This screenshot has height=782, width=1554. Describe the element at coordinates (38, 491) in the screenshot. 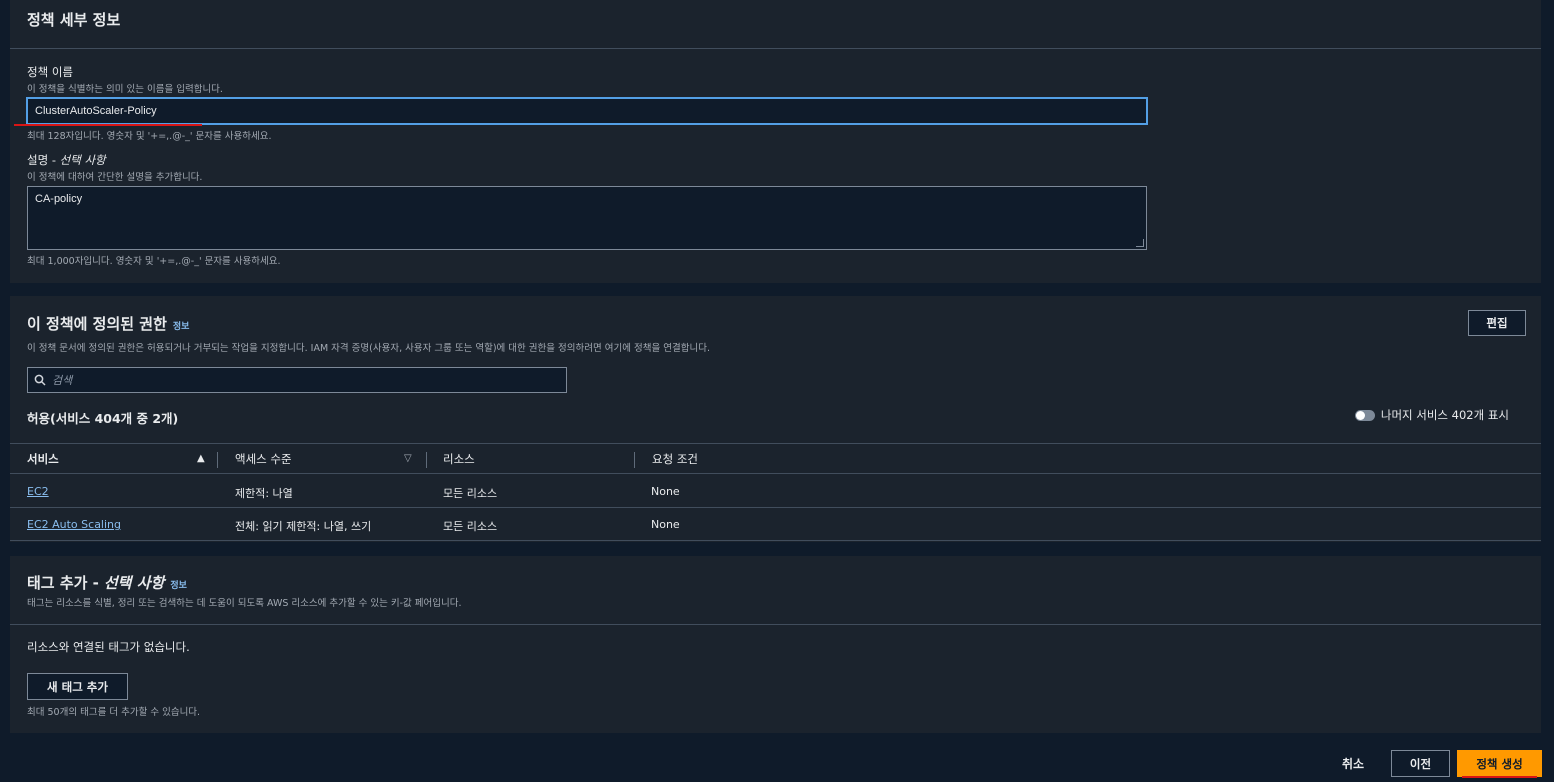

I see `service-link: EC2` at that location.